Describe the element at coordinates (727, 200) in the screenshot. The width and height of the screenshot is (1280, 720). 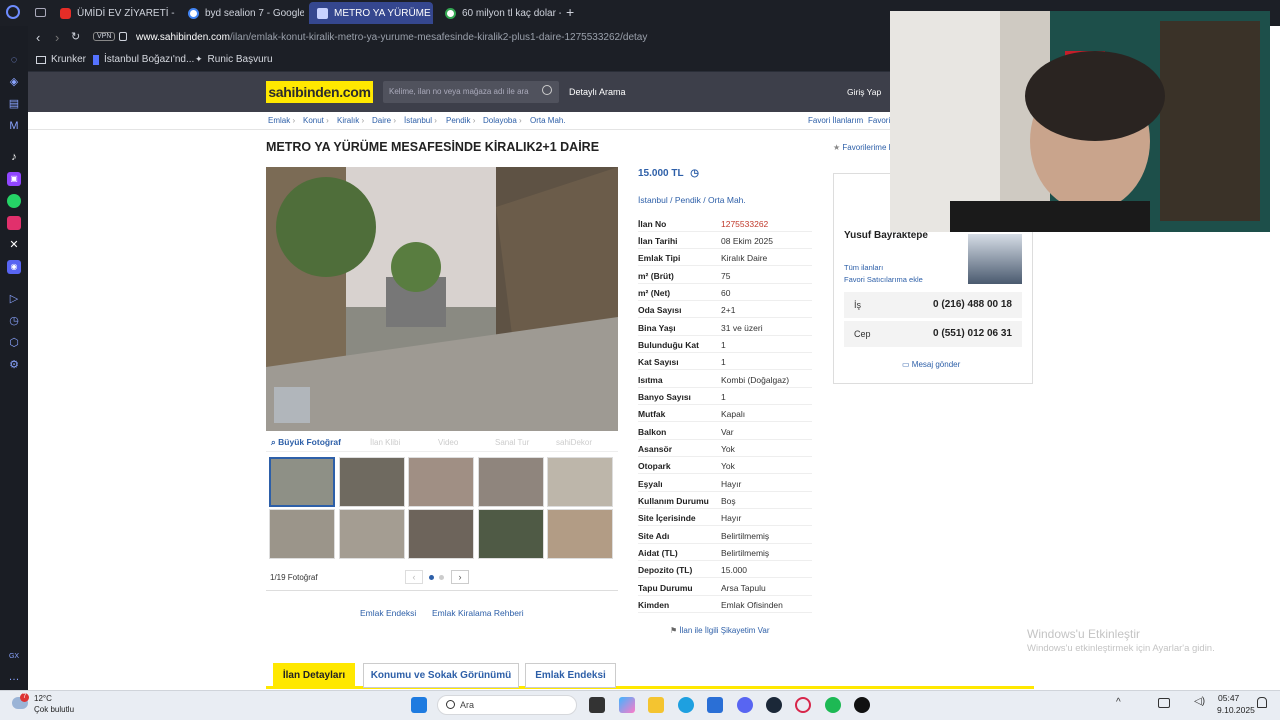
I see `location-neighborhood: Orta Mah.` at that location.